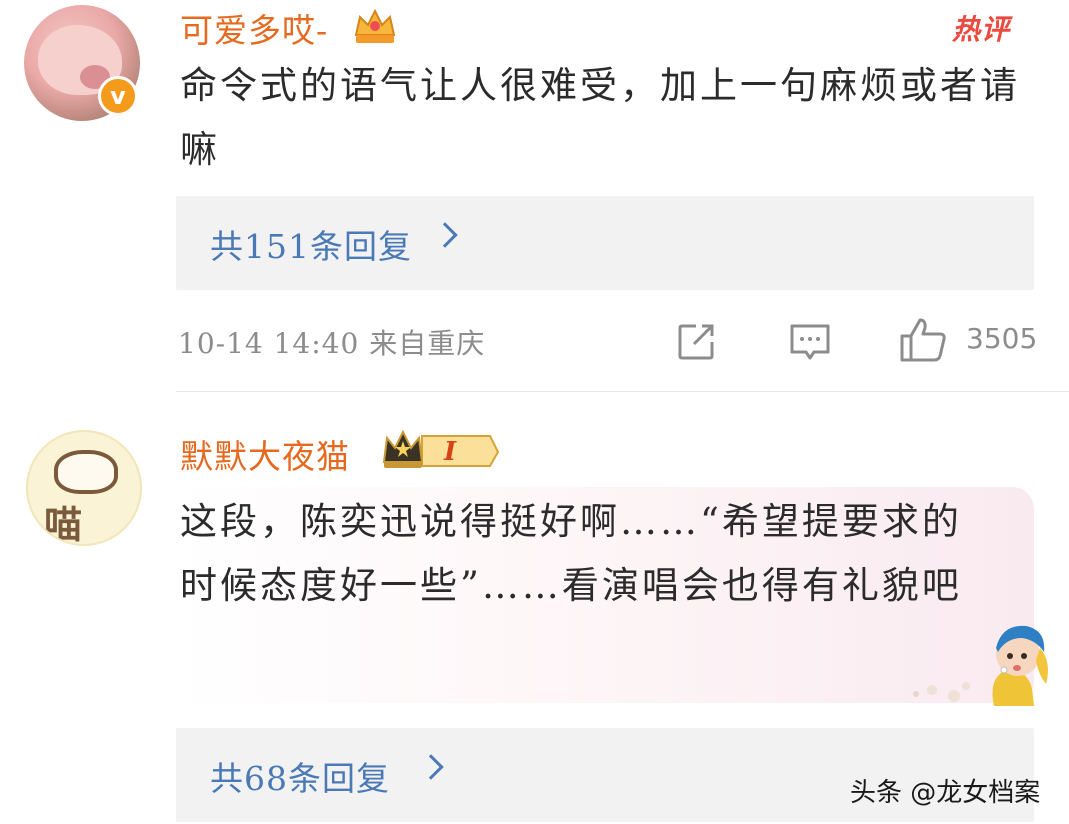 This screenshot has width=1069, height=824. I want to click on cat-face-icon, so click(86, 472).